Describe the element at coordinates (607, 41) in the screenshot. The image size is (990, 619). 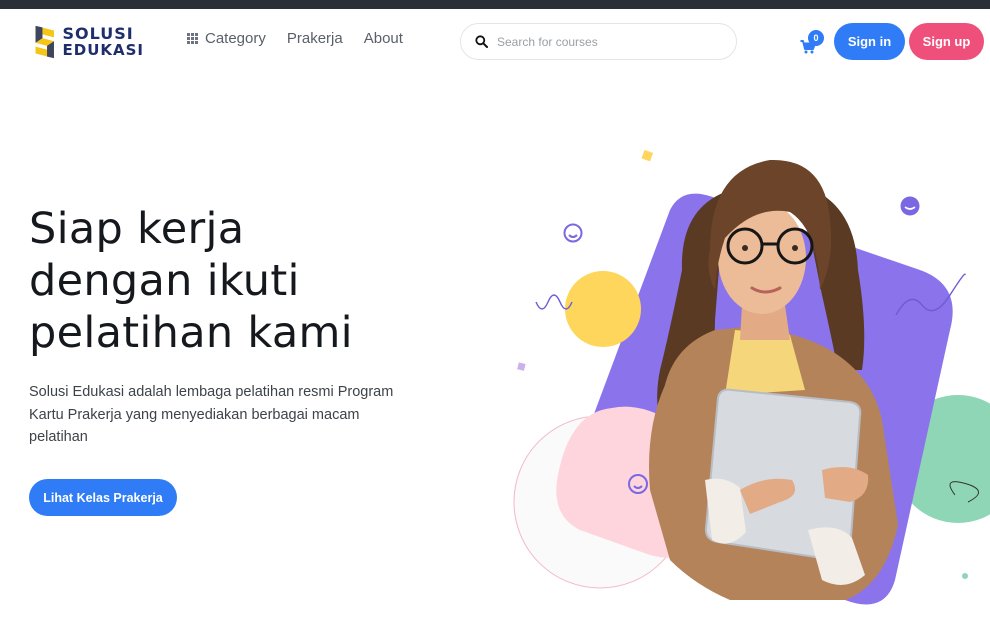
I see `search-input` at that location.